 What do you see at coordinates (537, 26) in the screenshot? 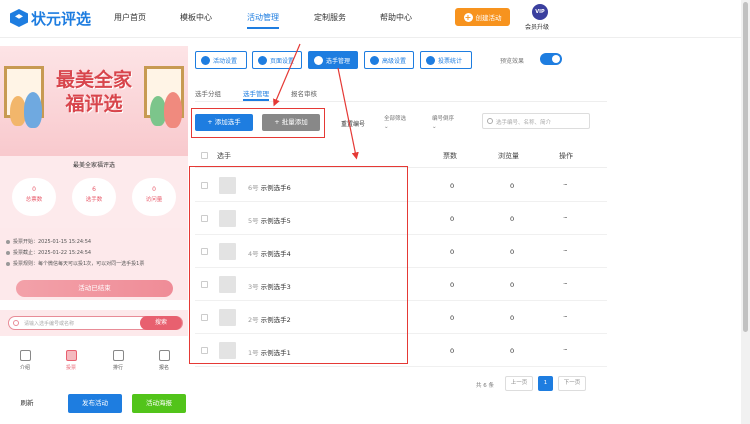
I see `vip-upgrade-link: 会员升级` at bounding box center [537, 26].